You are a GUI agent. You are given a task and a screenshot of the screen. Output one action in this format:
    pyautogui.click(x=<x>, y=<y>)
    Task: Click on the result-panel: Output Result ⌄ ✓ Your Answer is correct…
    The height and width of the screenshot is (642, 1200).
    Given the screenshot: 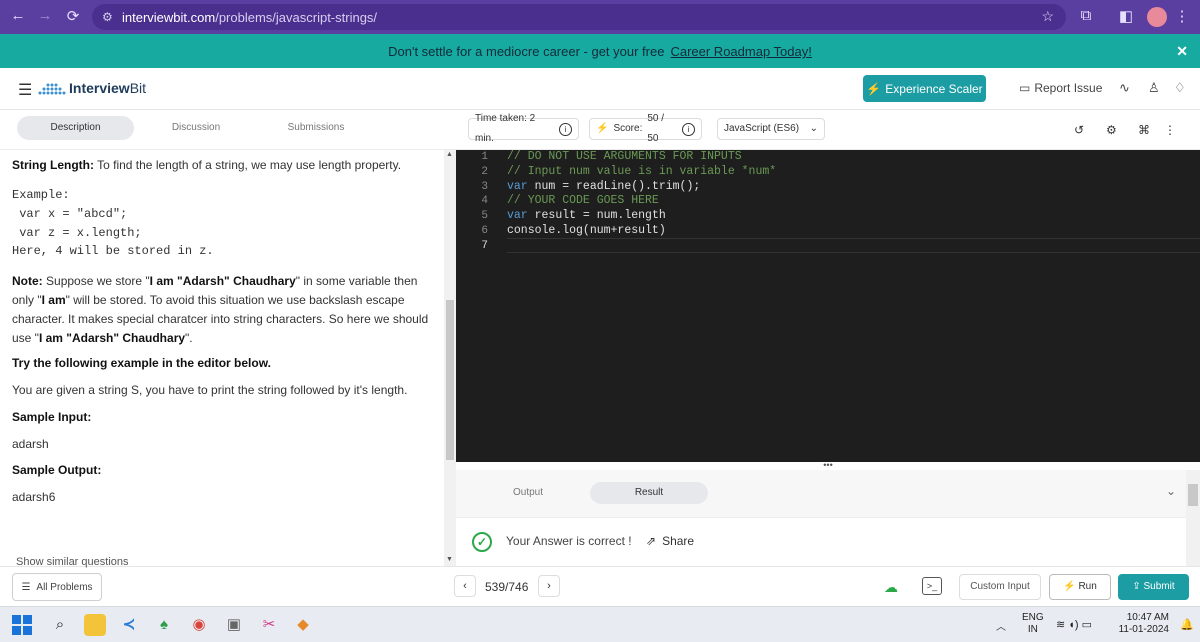 What is the action you would take?
    pyautogui.click(x=821, y=518)
    